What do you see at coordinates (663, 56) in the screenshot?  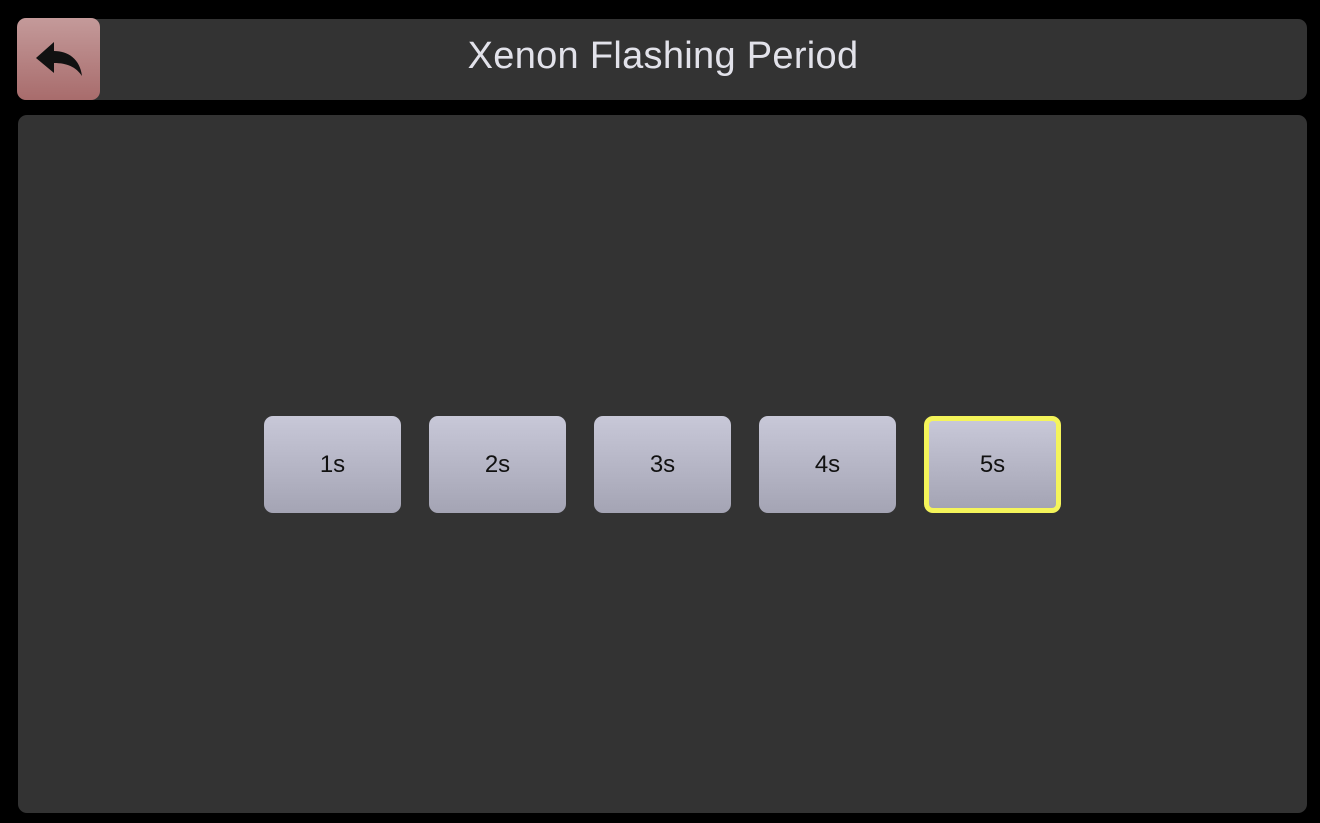 I see `page-title: Xenon Flashing Period` at bounding box center [663, 56].